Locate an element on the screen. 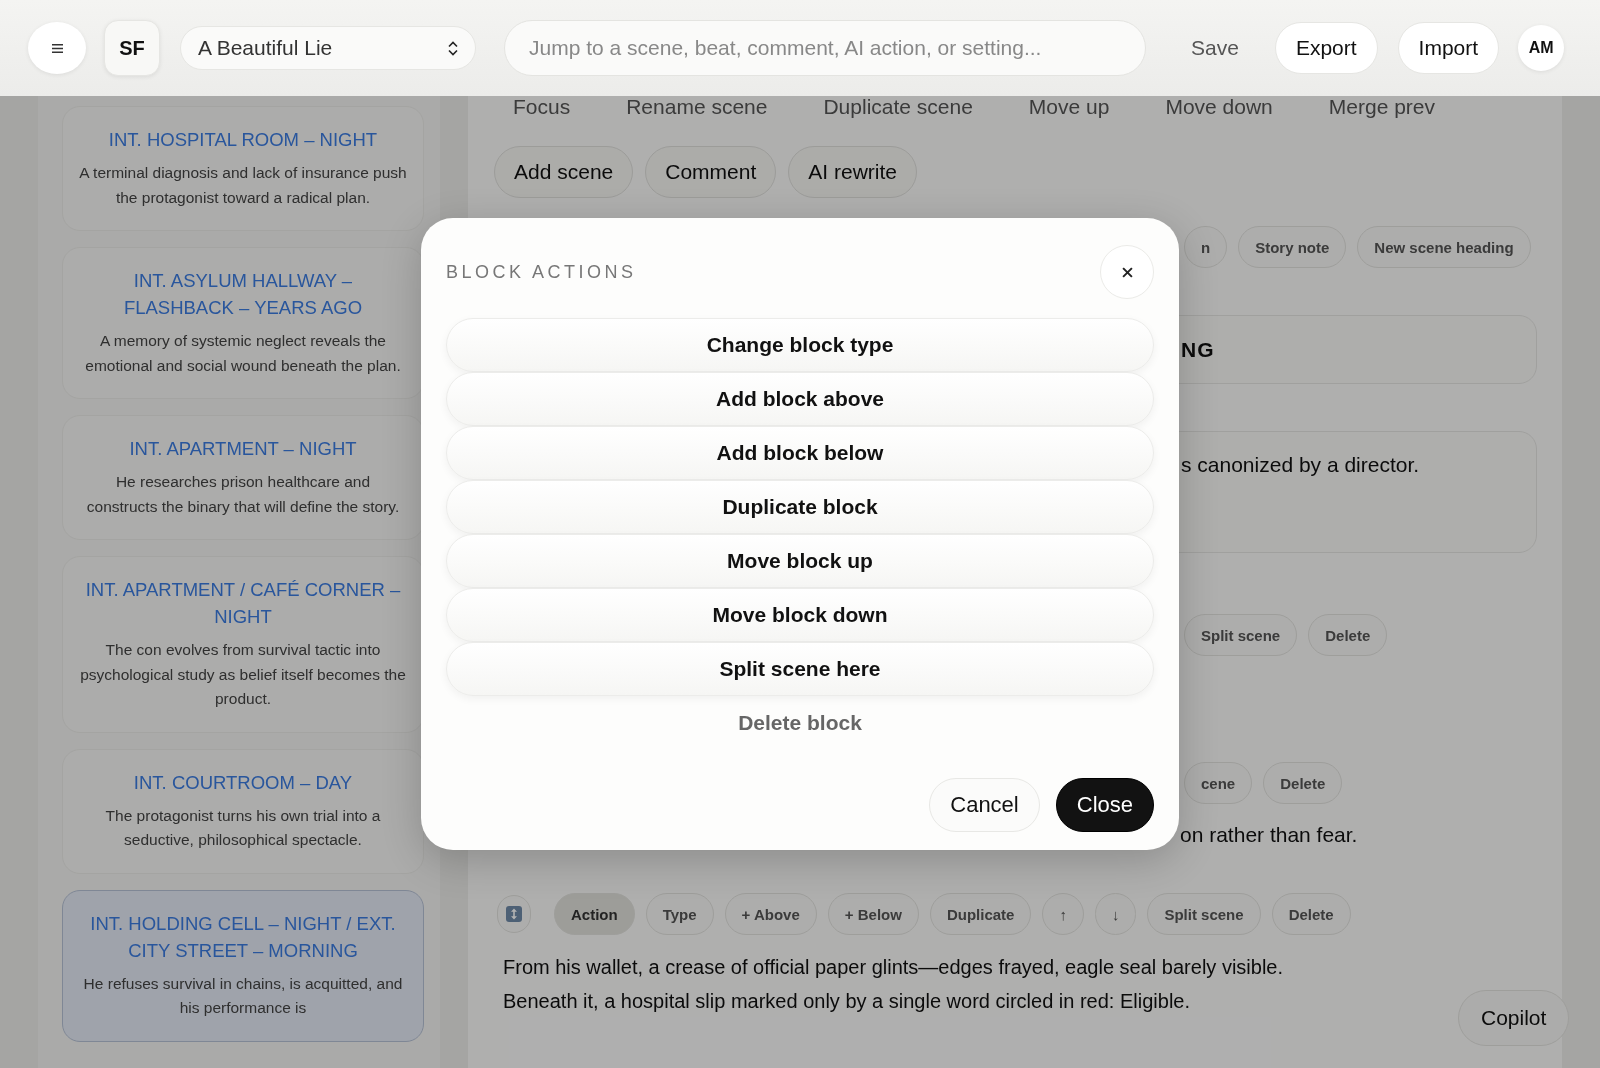 The width and height of the screenshot is (1600, 1068). scene-action-button: Move down is located at coordinates (1219, 107).